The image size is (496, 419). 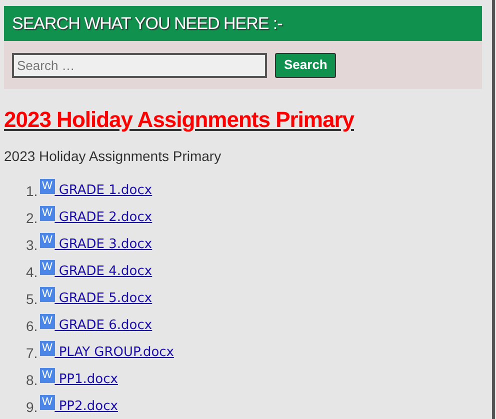 What do you see at coordinates (32, 380) in the screenshot?
I see `list-number: 8.` at bounding box center [32, 380].